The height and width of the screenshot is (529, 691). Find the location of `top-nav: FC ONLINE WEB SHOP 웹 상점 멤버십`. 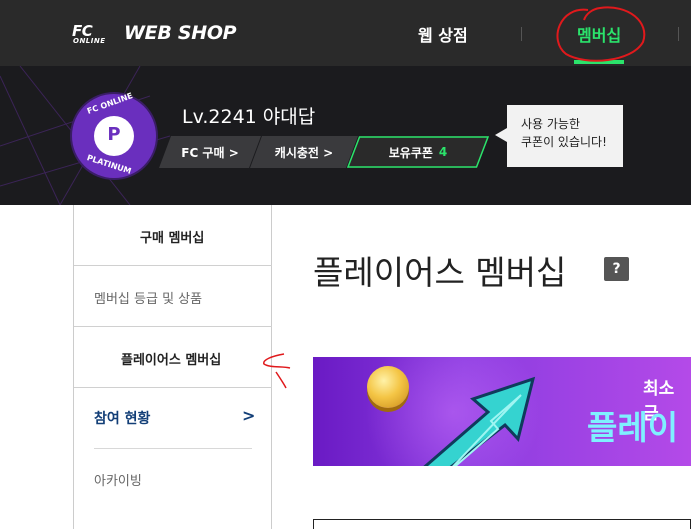

top-nav: FC ONLINE WEB SHOP 웹 상점 멤버십 is located at coordinates (345, 33).